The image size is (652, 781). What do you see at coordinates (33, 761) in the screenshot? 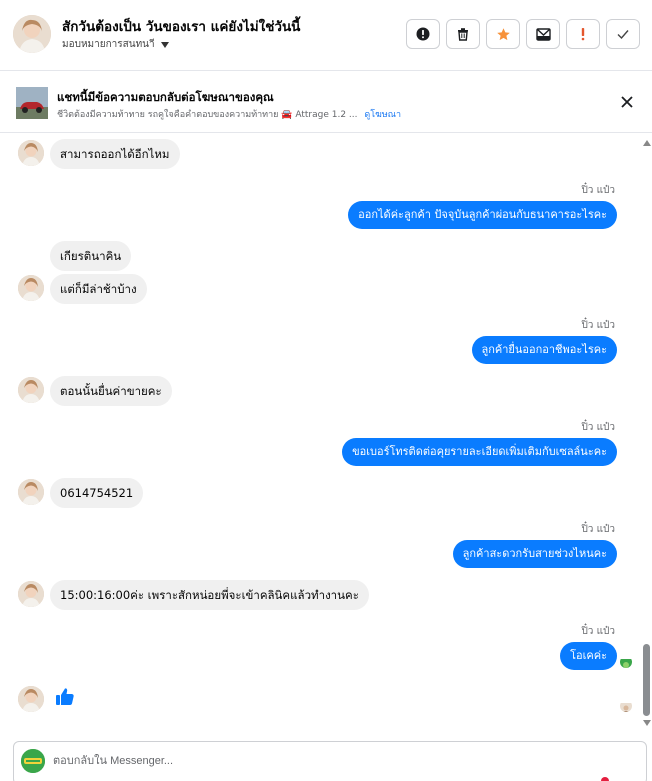
I see `page-avatar` at bounding box center [33, 761].